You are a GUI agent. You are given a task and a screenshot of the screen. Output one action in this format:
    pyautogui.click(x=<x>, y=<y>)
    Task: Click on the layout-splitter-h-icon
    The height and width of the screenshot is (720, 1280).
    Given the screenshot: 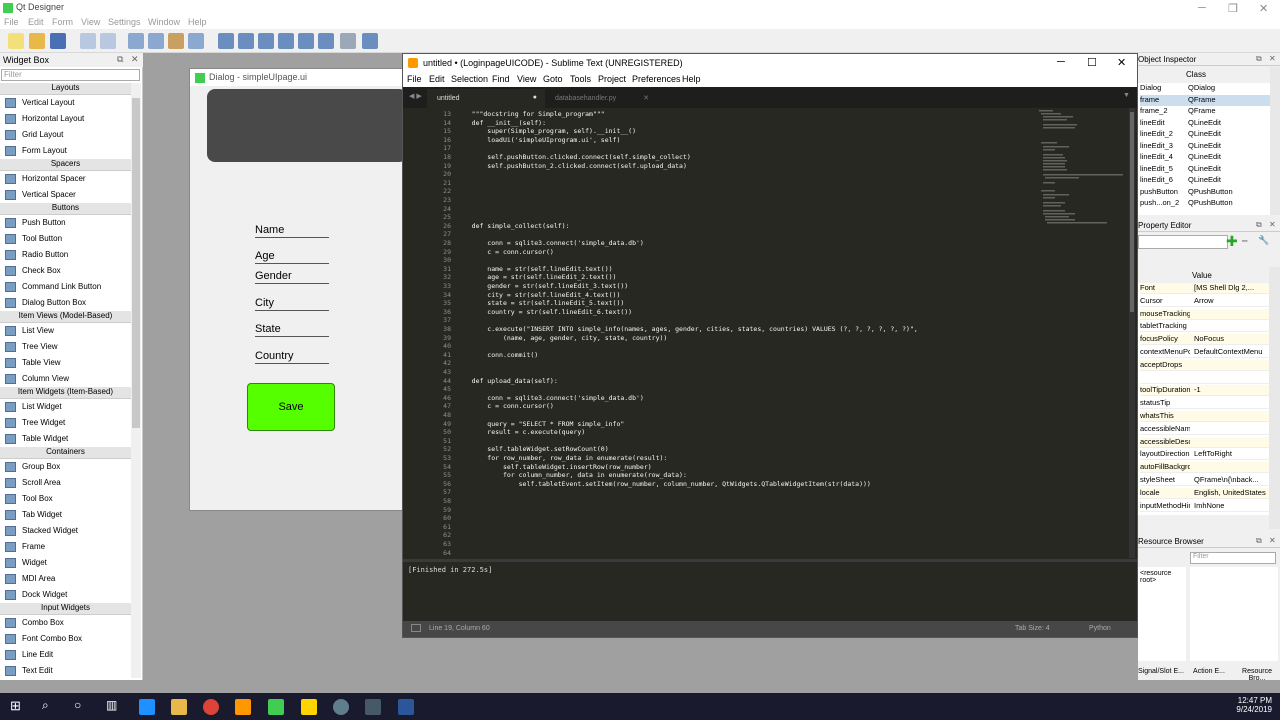 What is the action you would take?
    pyautogui.click(x=266, y=41)
    